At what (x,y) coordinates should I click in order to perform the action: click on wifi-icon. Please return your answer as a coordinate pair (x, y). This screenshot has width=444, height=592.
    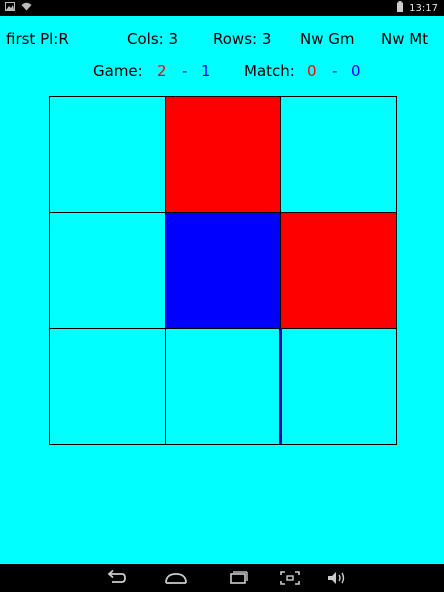
    Looking at the image, I should click on (26, 8).